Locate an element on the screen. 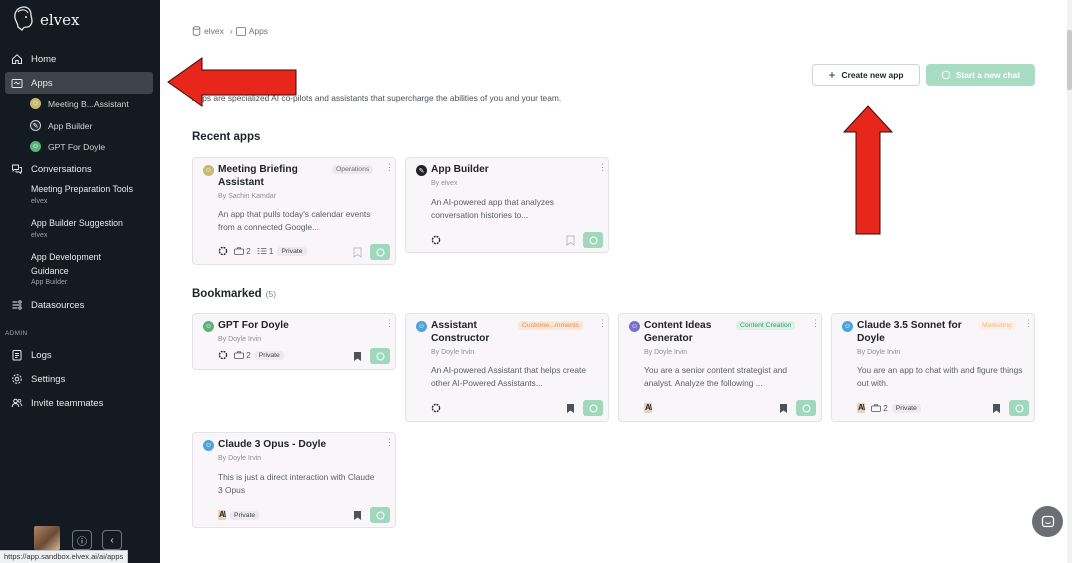 Image resolution: width=1072 pixels, height=563 pixels. help-chat-button is located at coordinates (1047, 521).